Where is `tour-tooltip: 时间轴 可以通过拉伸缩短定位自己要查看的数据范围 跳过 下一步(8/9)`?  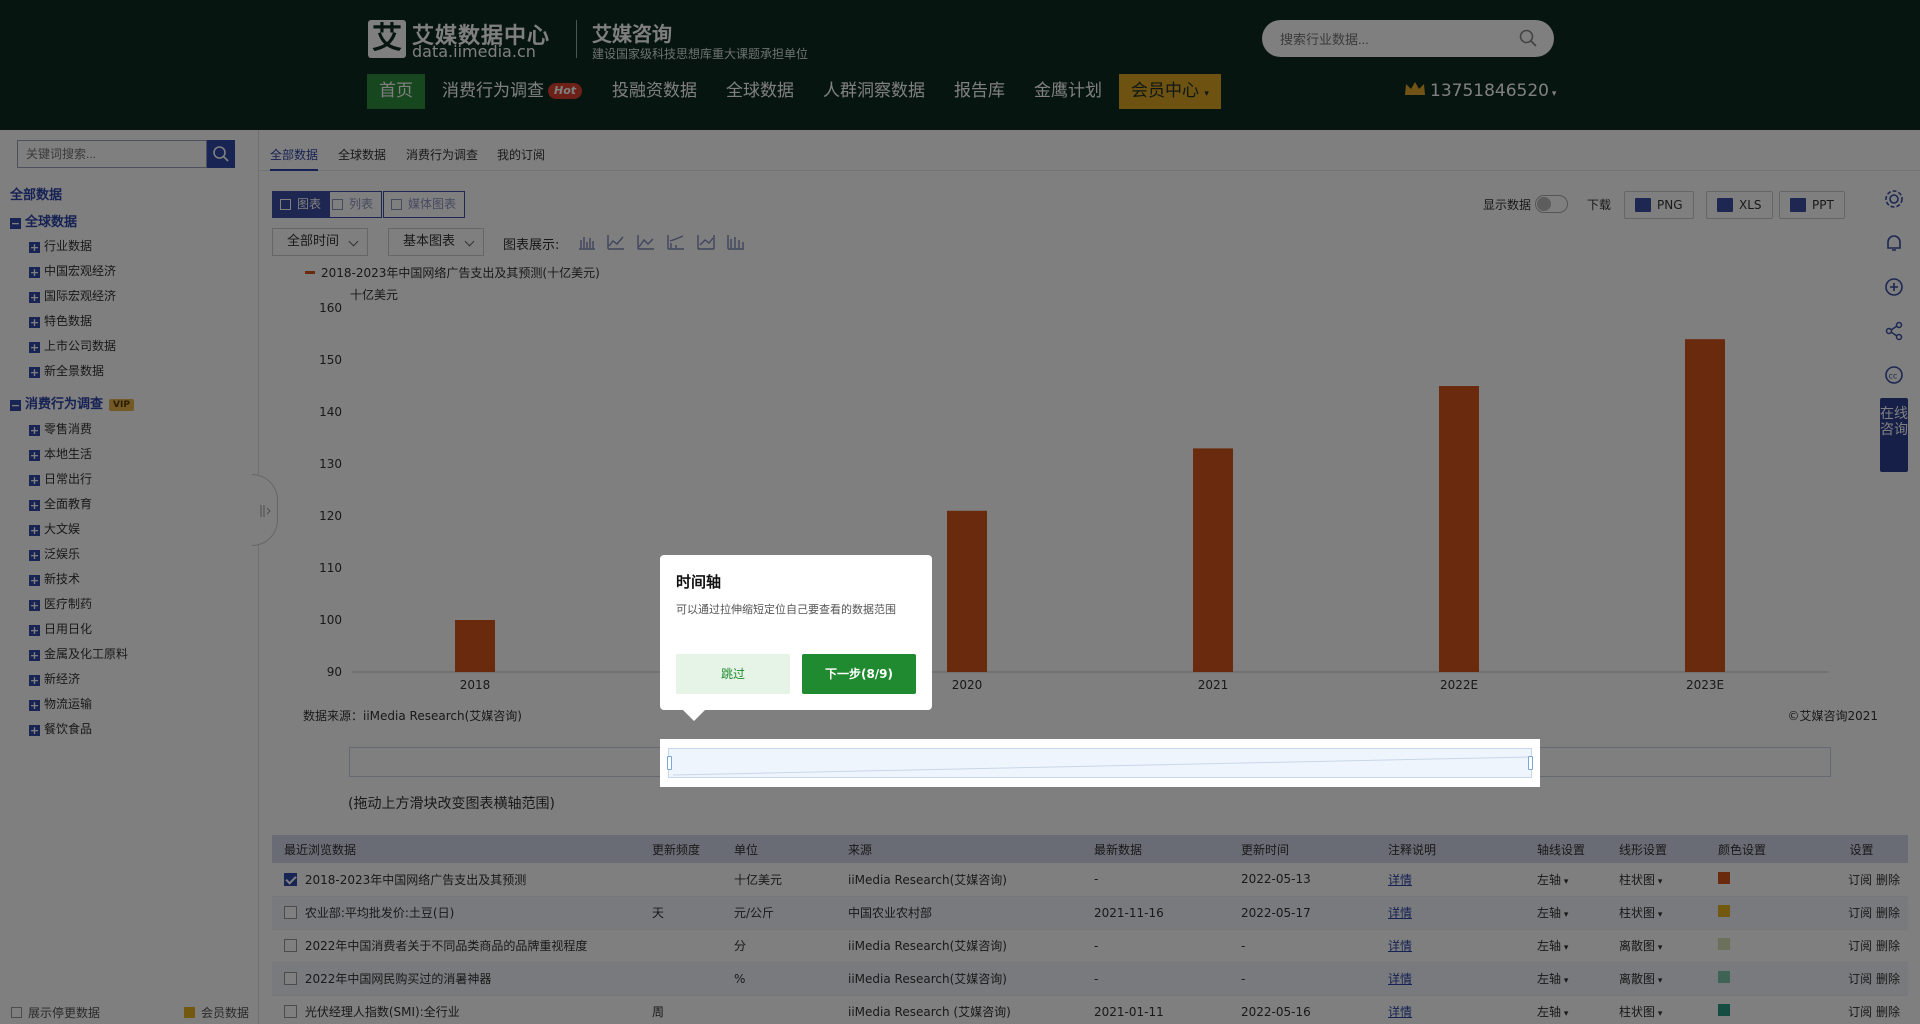
tour-tooltip: 时间轴 可以通过拉伸缩短定位自己要查看的数据范围 跳过 下一步(8/9) is located at coordinates (796, 638).